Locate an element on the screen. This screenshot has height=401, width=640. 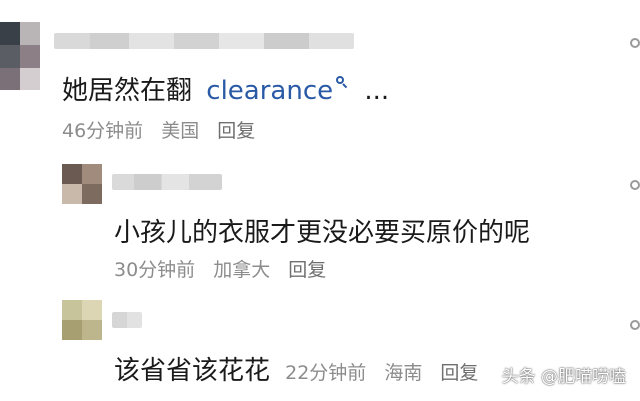
location: 美国 is located at coordinates (180, 131).